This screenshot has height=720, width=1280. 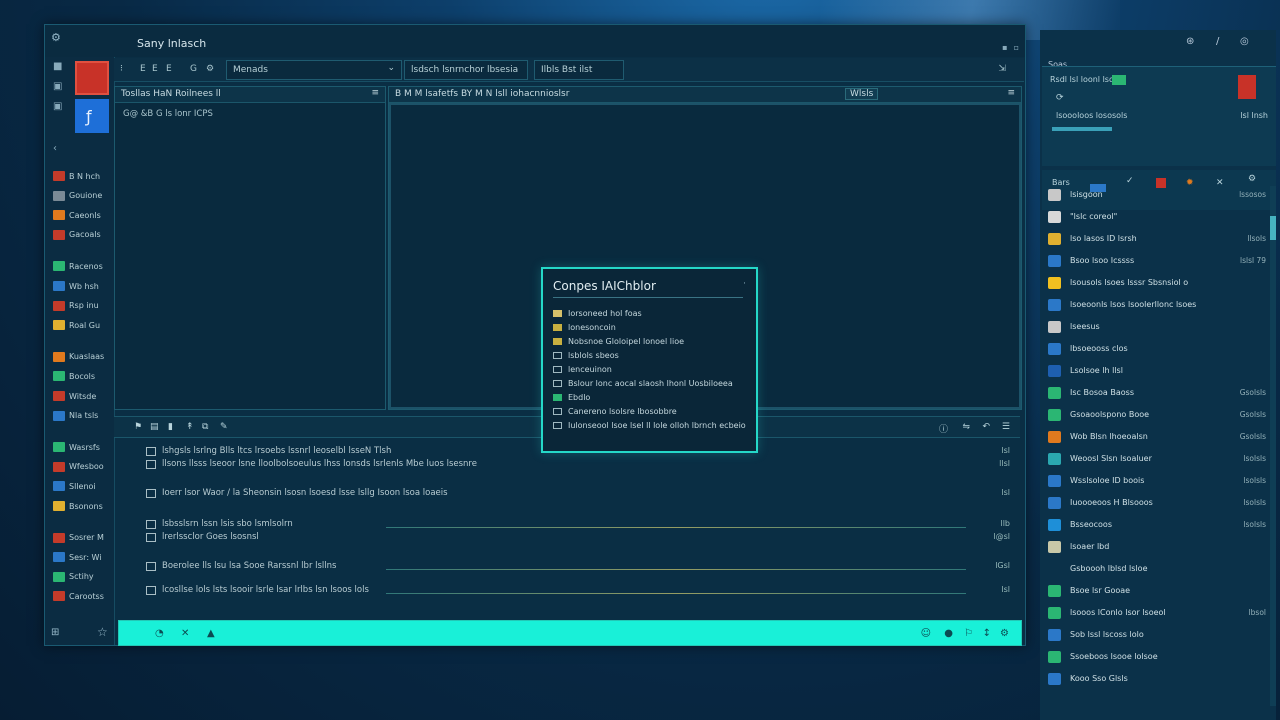 I want to click on panel-list-item: lsoeoonls lsos lsoolerllonc lsoes, so click(x=1160, y=306).